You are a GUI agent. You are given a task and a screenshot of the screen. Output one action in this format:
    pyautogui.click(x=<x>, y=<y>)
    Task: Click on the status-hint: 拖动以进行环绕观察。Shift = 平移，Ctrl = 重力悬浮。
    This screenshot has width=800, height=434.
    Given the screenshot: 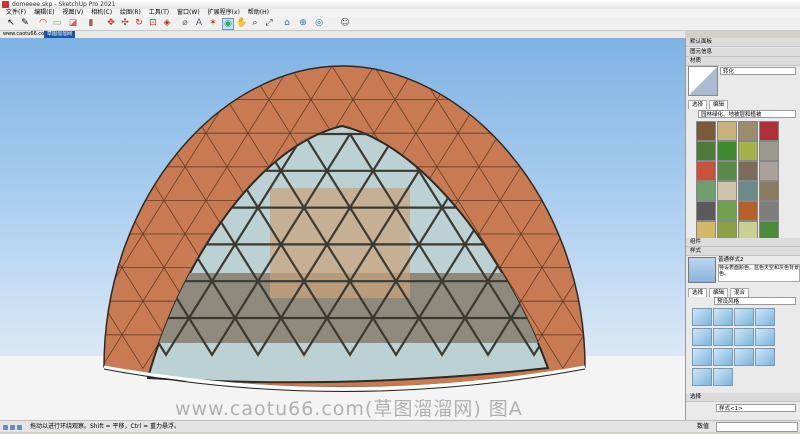 What is the action you would take?
    pyautogui.click(x=105, y=426)
    